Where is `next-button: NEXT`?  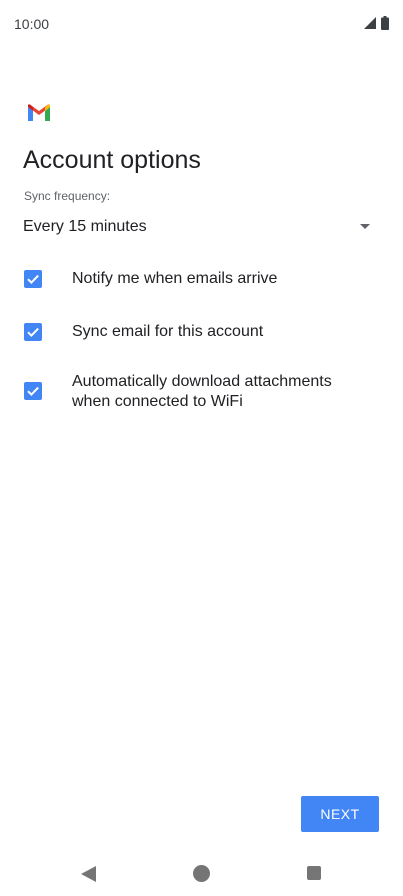 next-button: NEXT is located at coordinates (340, 814).